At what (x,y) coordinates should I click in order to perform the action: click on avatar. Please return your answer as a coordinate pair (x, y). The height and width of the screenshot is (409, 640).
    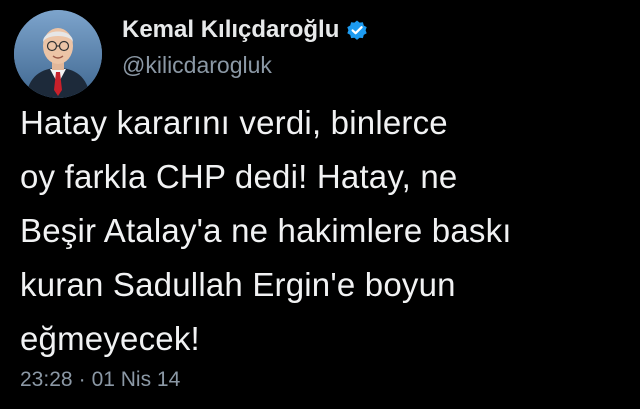
    Looking at the image, I should click on (58, 54).